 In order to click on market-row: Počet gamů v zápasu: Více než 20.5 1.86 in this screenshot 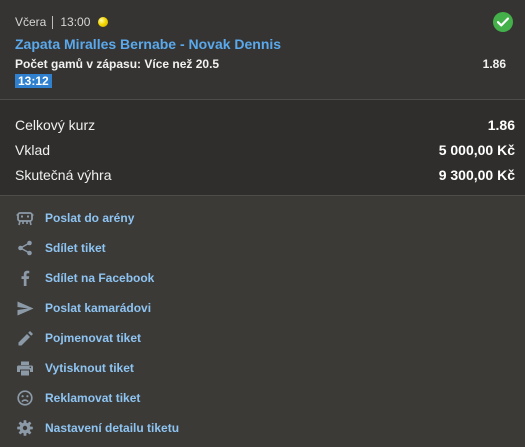, I will do `click(262, 64)`.